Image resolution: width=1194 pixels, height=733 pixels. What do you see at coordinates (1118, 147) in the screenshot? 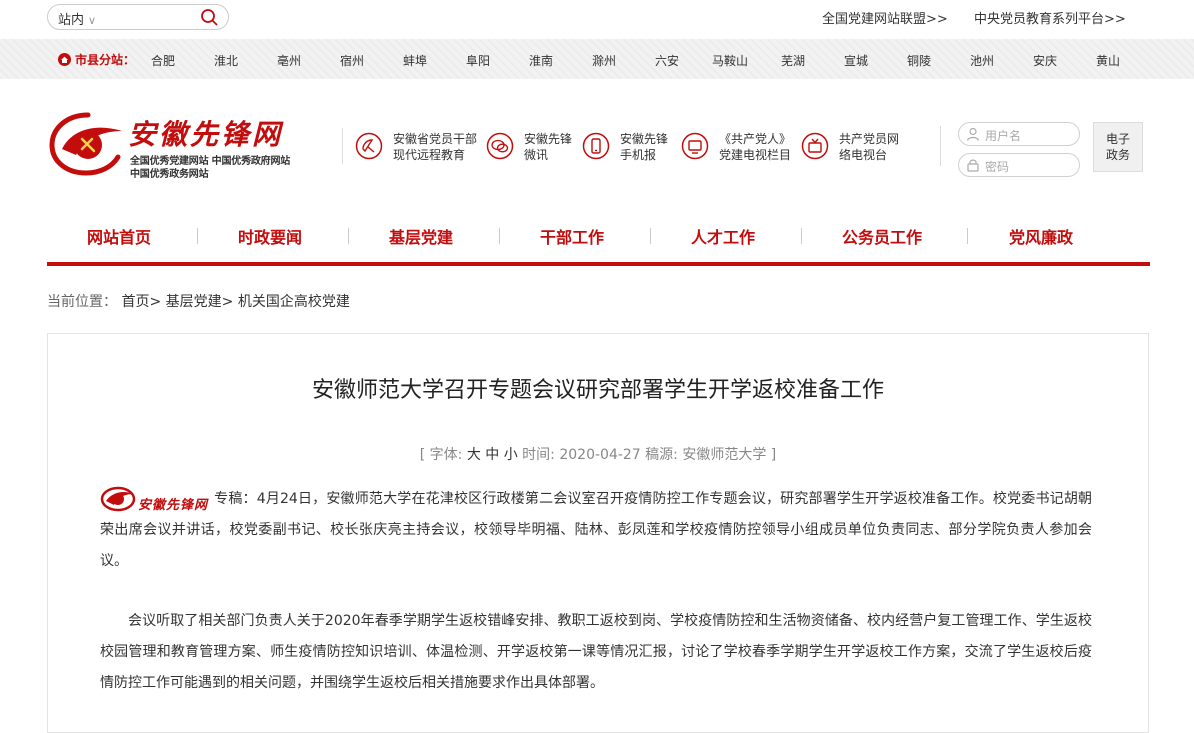
I see `egov-button: 电子 政务` at bounding box center [1118, 147].